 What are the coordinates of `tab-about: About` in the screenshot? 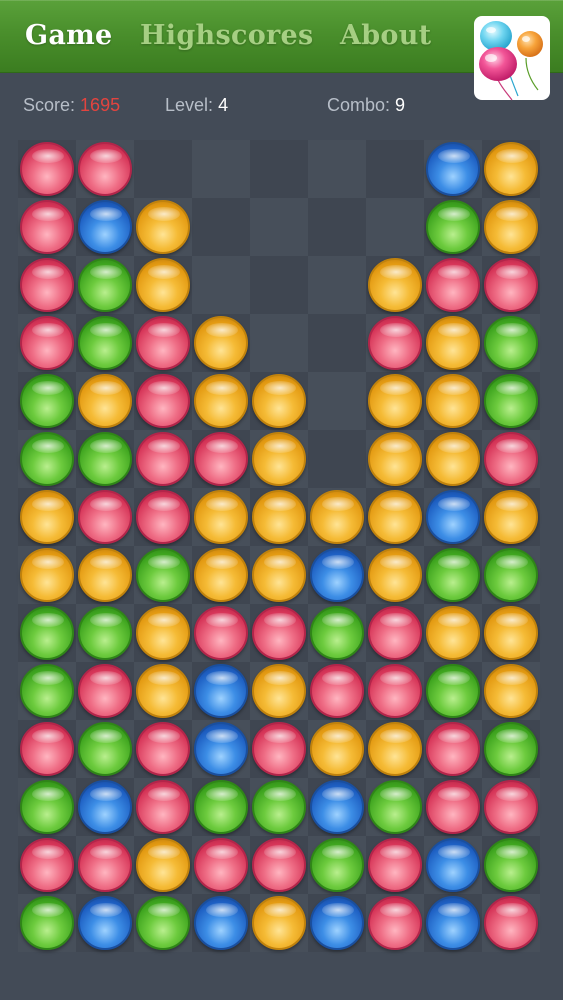 It's located at (385, 36).